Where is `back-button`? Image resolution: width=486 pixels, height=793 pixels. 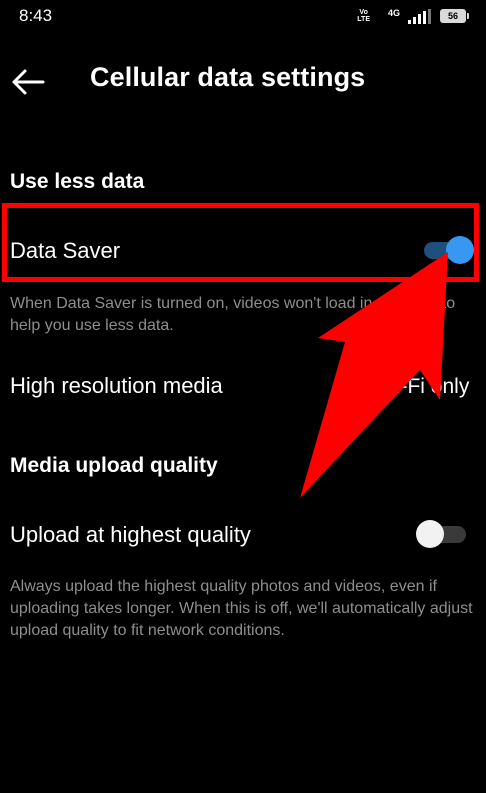 back-button is located at coordinates (28, 82).